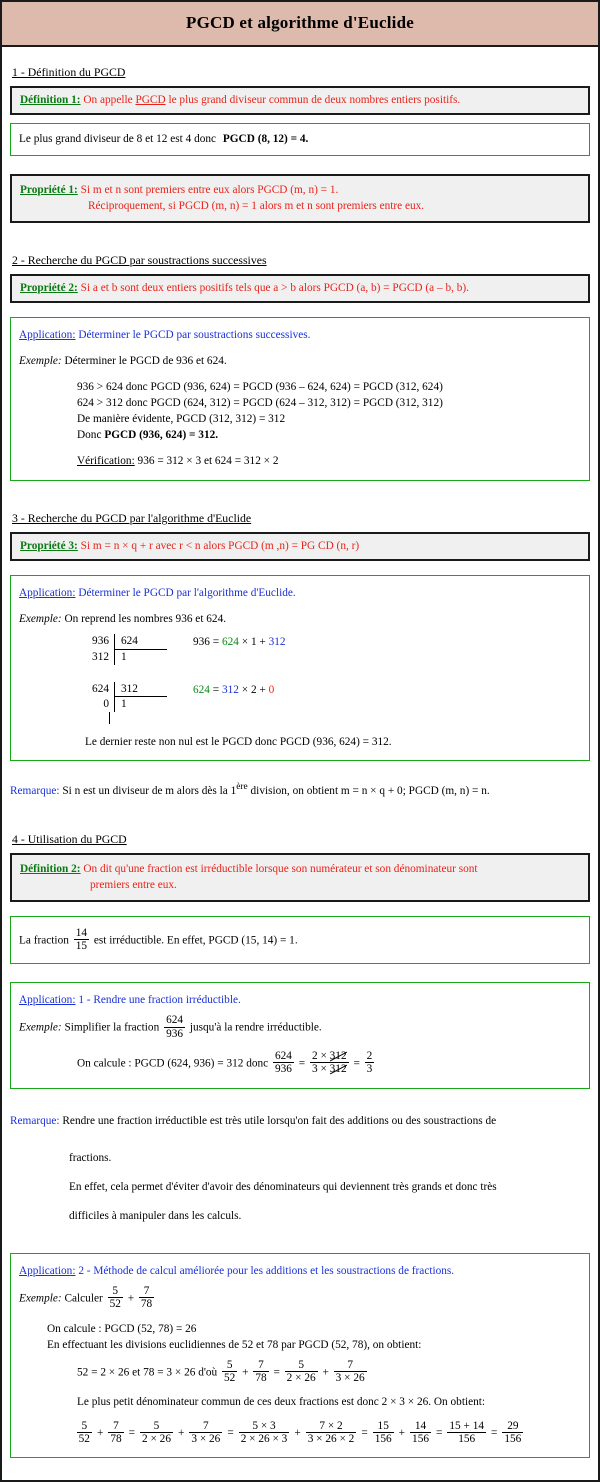 The width and height of the screenshot is (600, 1482). What do you see at coordinates (261, 1365) in the screenshot?
I see `l3-f2-num: 7` at bounding box center [261, 1365].